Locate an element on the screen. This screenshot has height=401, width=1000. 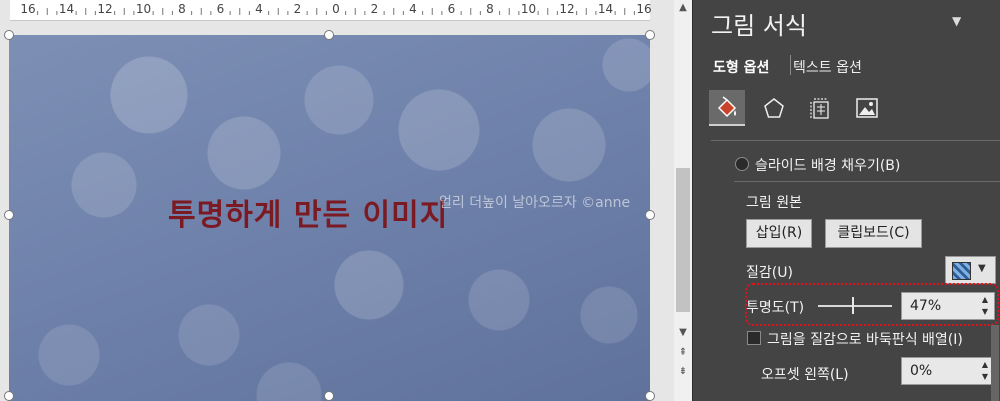
pane-title: 그림 서식 is located at coordinates (759, 26).